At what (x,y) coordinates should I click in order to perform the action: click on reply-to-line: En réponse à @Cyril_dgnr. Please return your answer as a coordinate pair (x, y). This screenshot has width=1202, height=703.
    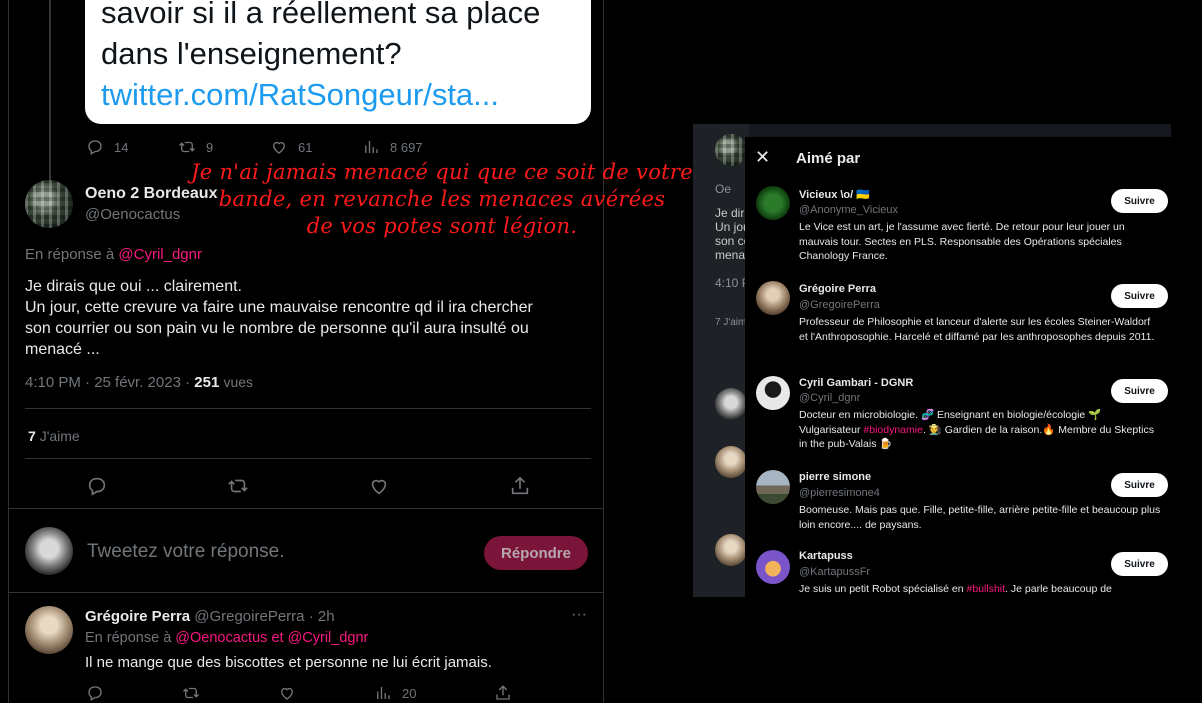
    Looking at the image, I should click on (113, 254).